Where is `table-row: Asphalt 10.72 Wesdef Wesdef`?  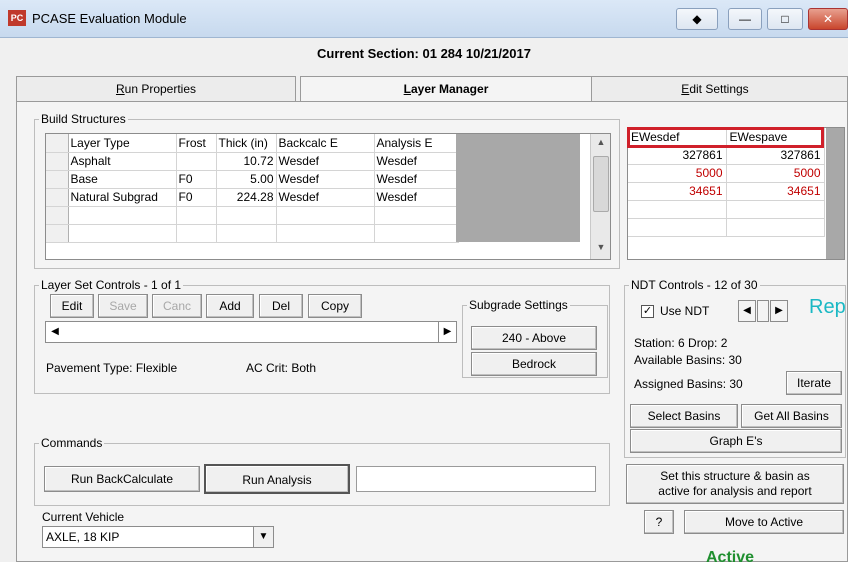 table-row: Asphalt 10.72 Wesdef Wesdef is located at coordinates (252, 161).